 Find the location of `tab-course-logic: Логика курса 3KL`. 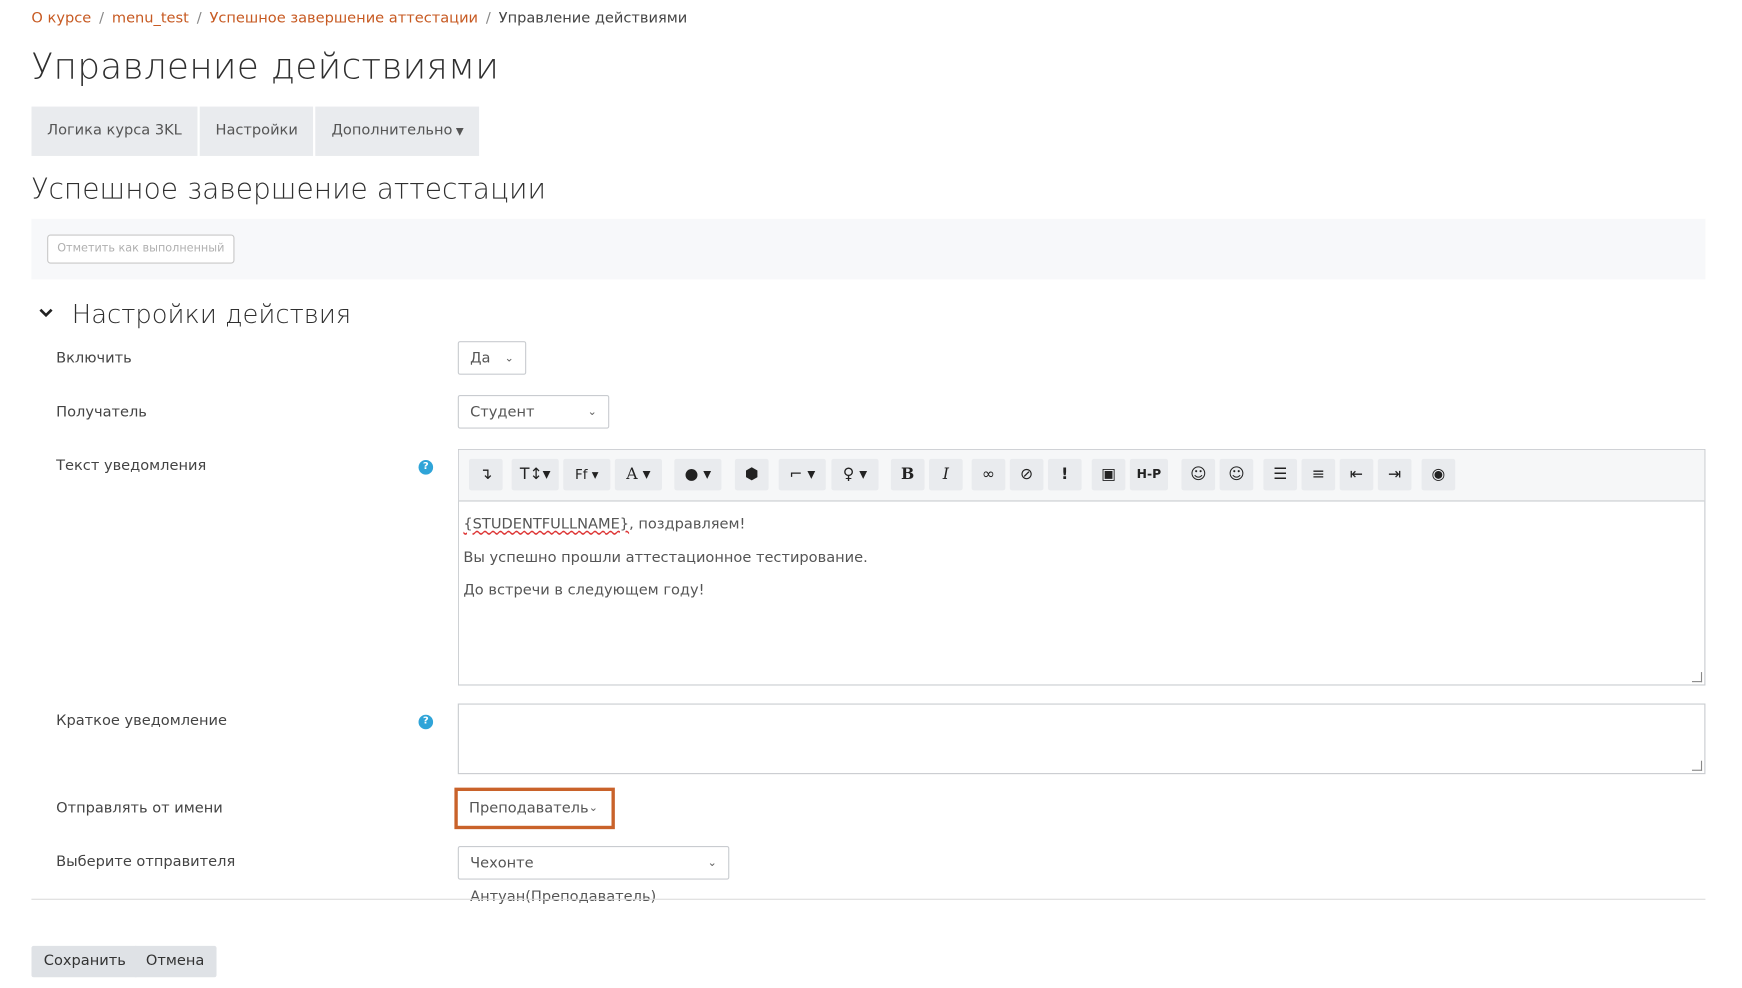

tab-course-logic: Логика курса 3KL is located at coordinates (114, 131).